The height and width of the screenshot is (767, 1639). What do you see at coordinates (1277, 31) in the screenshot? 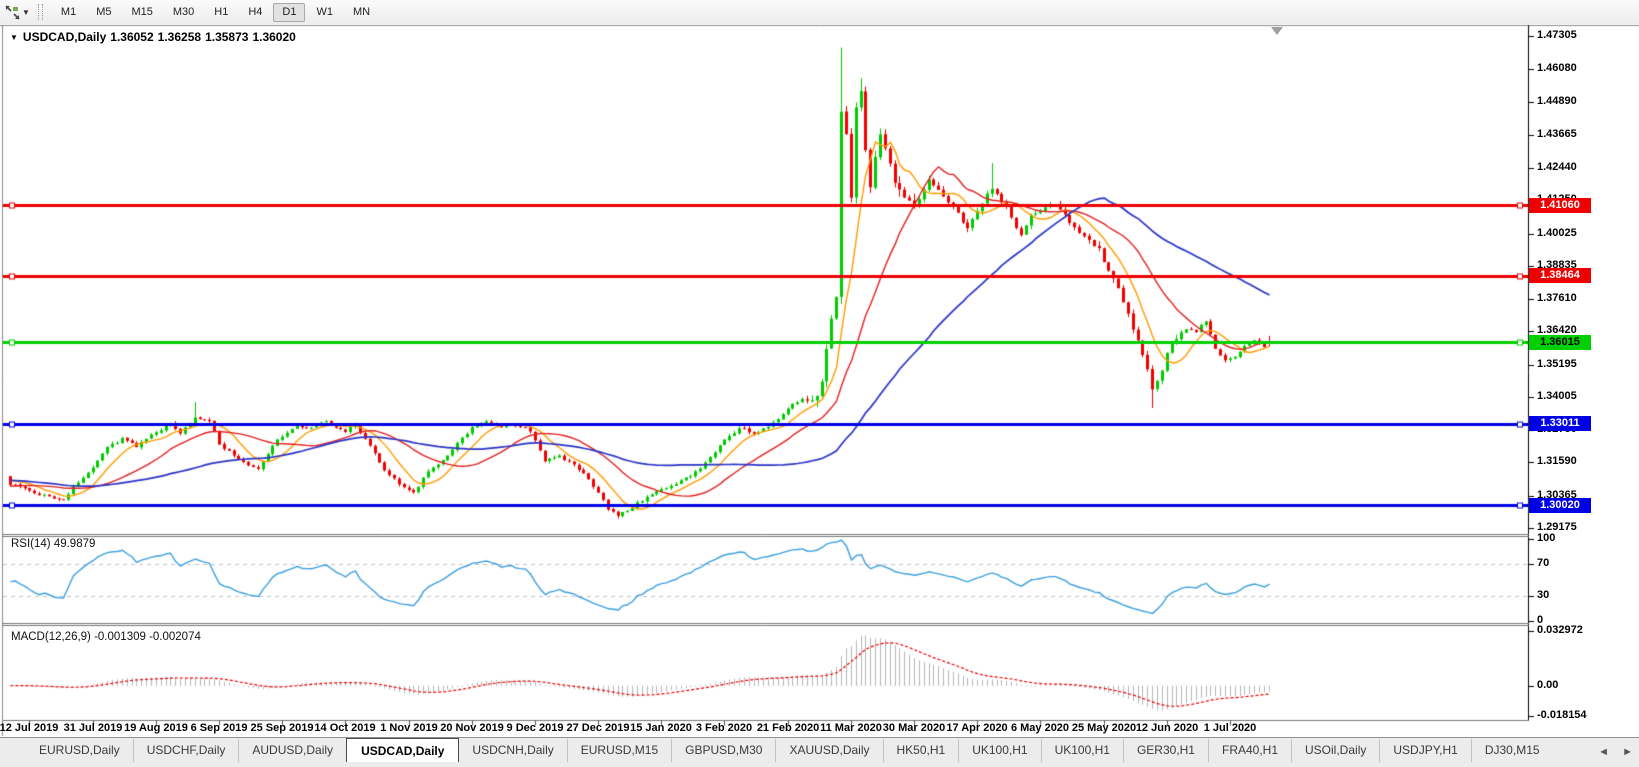
I see `chart-shift-marker-icon` at bounding box center [1277, 31].